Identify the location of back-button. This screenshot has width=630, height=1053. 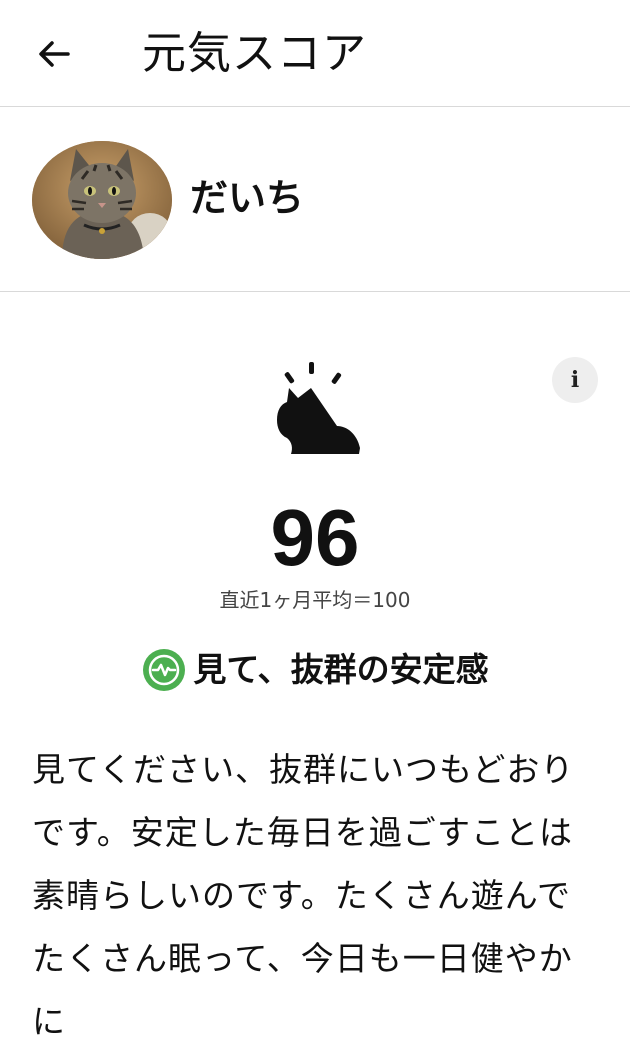
(54, 54).